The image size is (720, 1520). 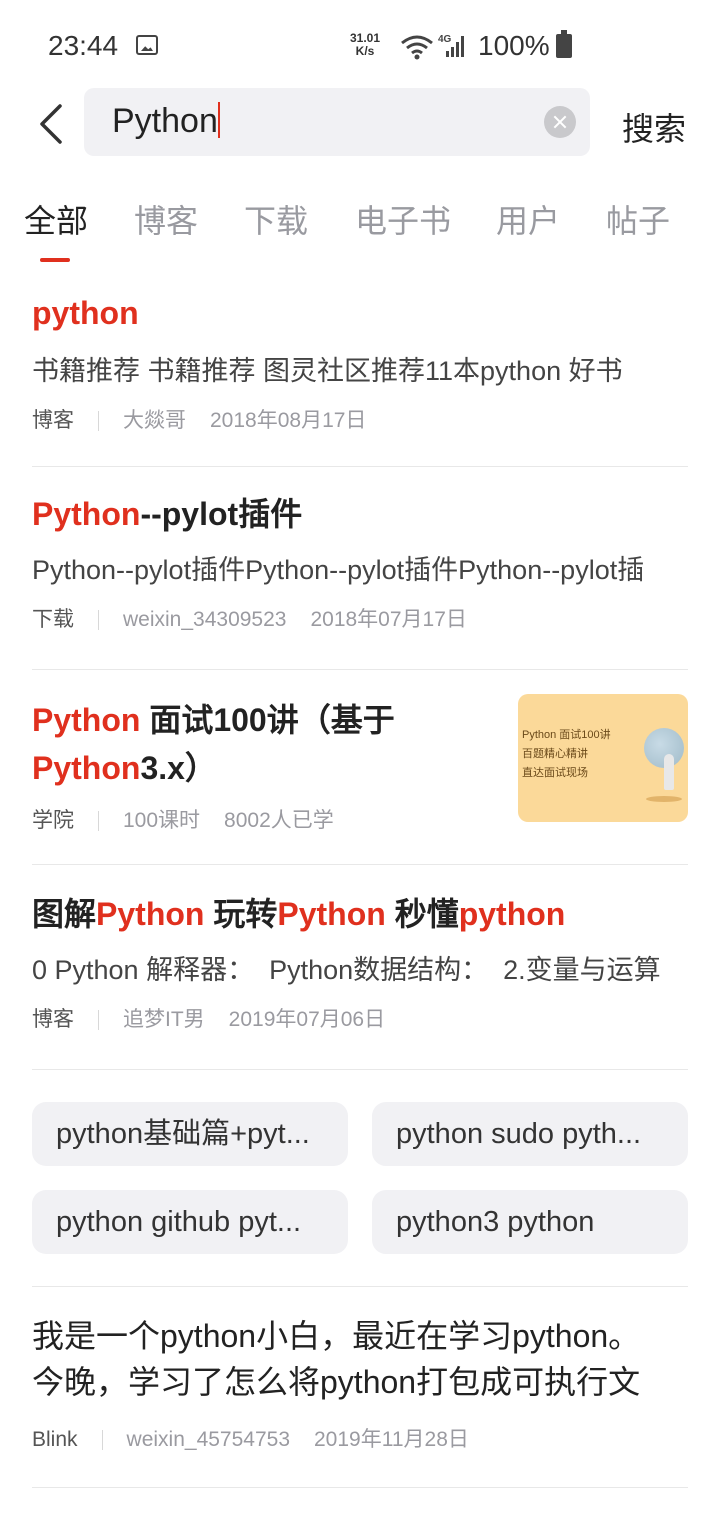 I want to click on tab-download: 下载, so click(x=276, y=219).